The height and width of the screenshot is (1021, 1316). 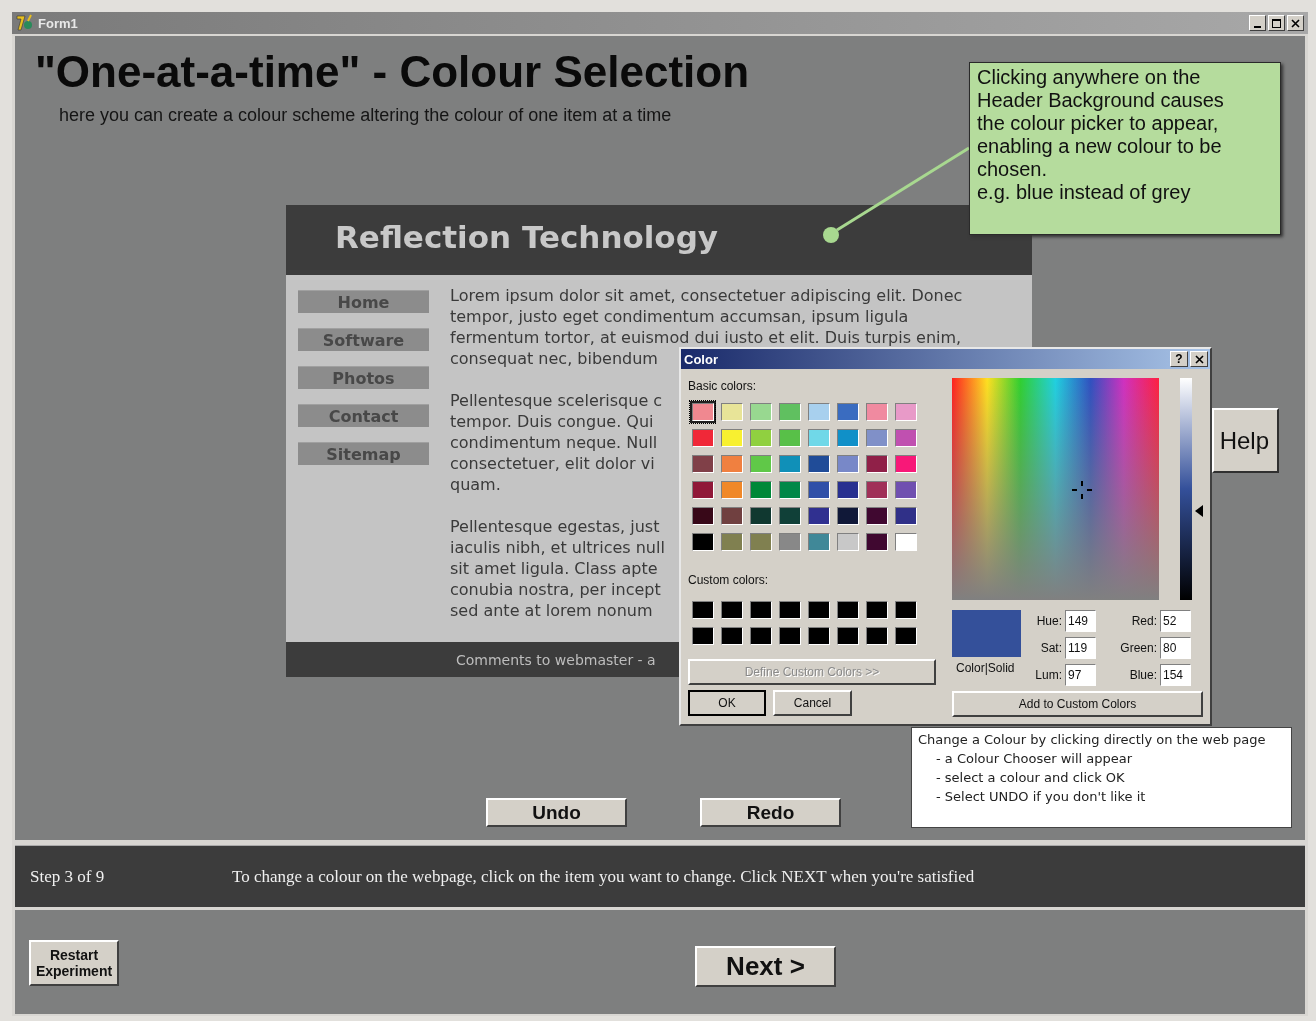 I want to click on number-field: 154, so click(x=1175, y=675).